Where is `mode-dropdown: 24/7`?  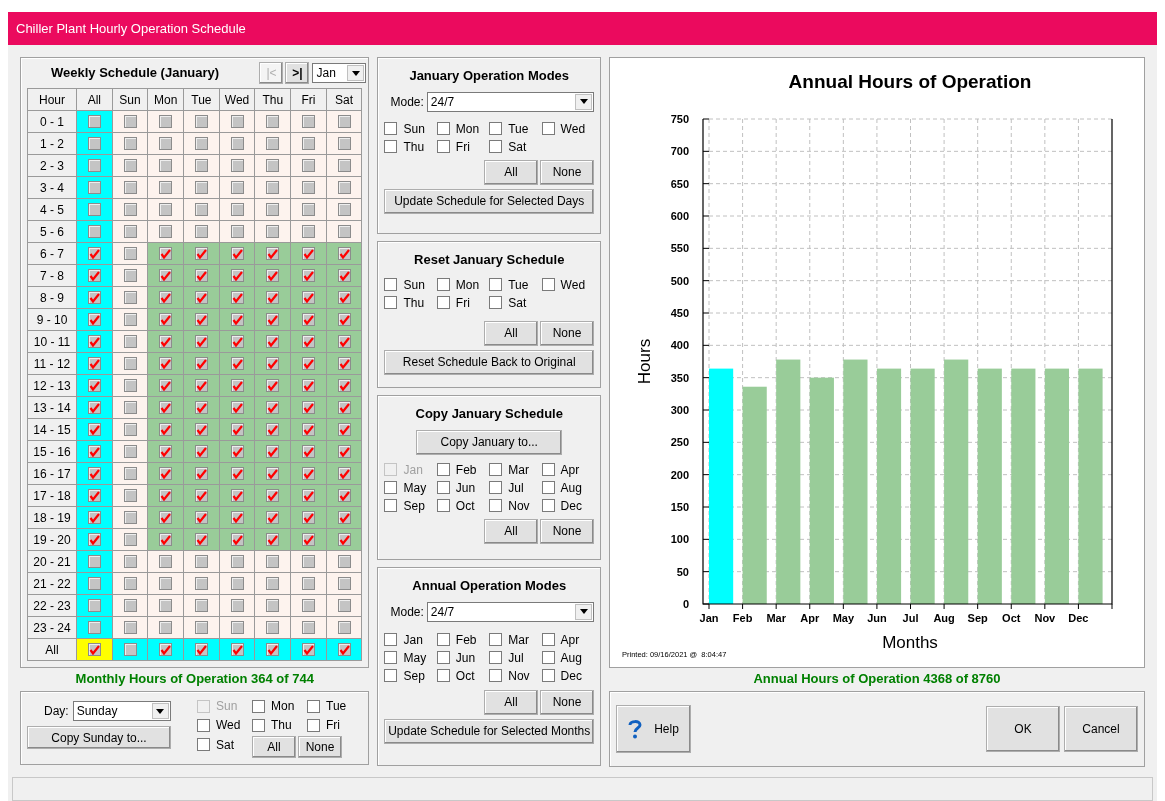 mode-dropdown: 24/7 is located at coordinates (510, 611).